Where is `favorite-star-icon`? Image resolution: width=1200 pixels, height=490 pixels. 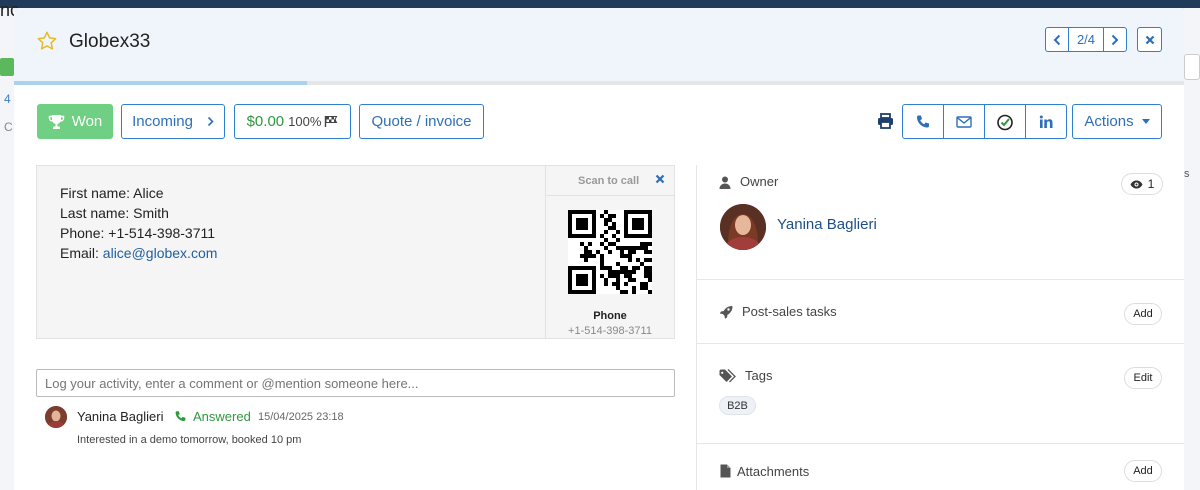
favorite-star-icon is located at coordinates (47, 41).